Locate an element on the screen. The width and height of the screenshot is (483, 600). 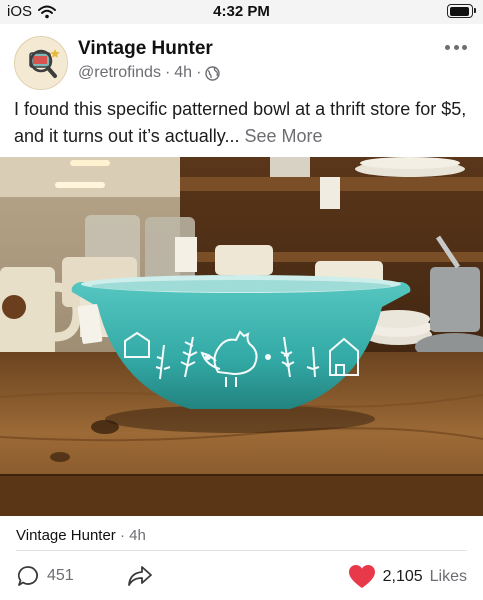
divider is located at coordinates (241, 550).